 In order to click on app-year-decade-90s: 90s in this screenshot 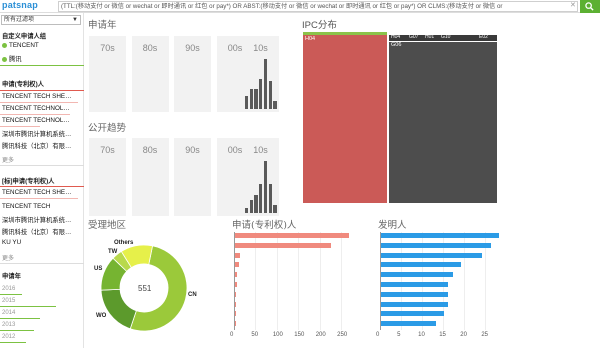, I will do `click(192, 74)`.